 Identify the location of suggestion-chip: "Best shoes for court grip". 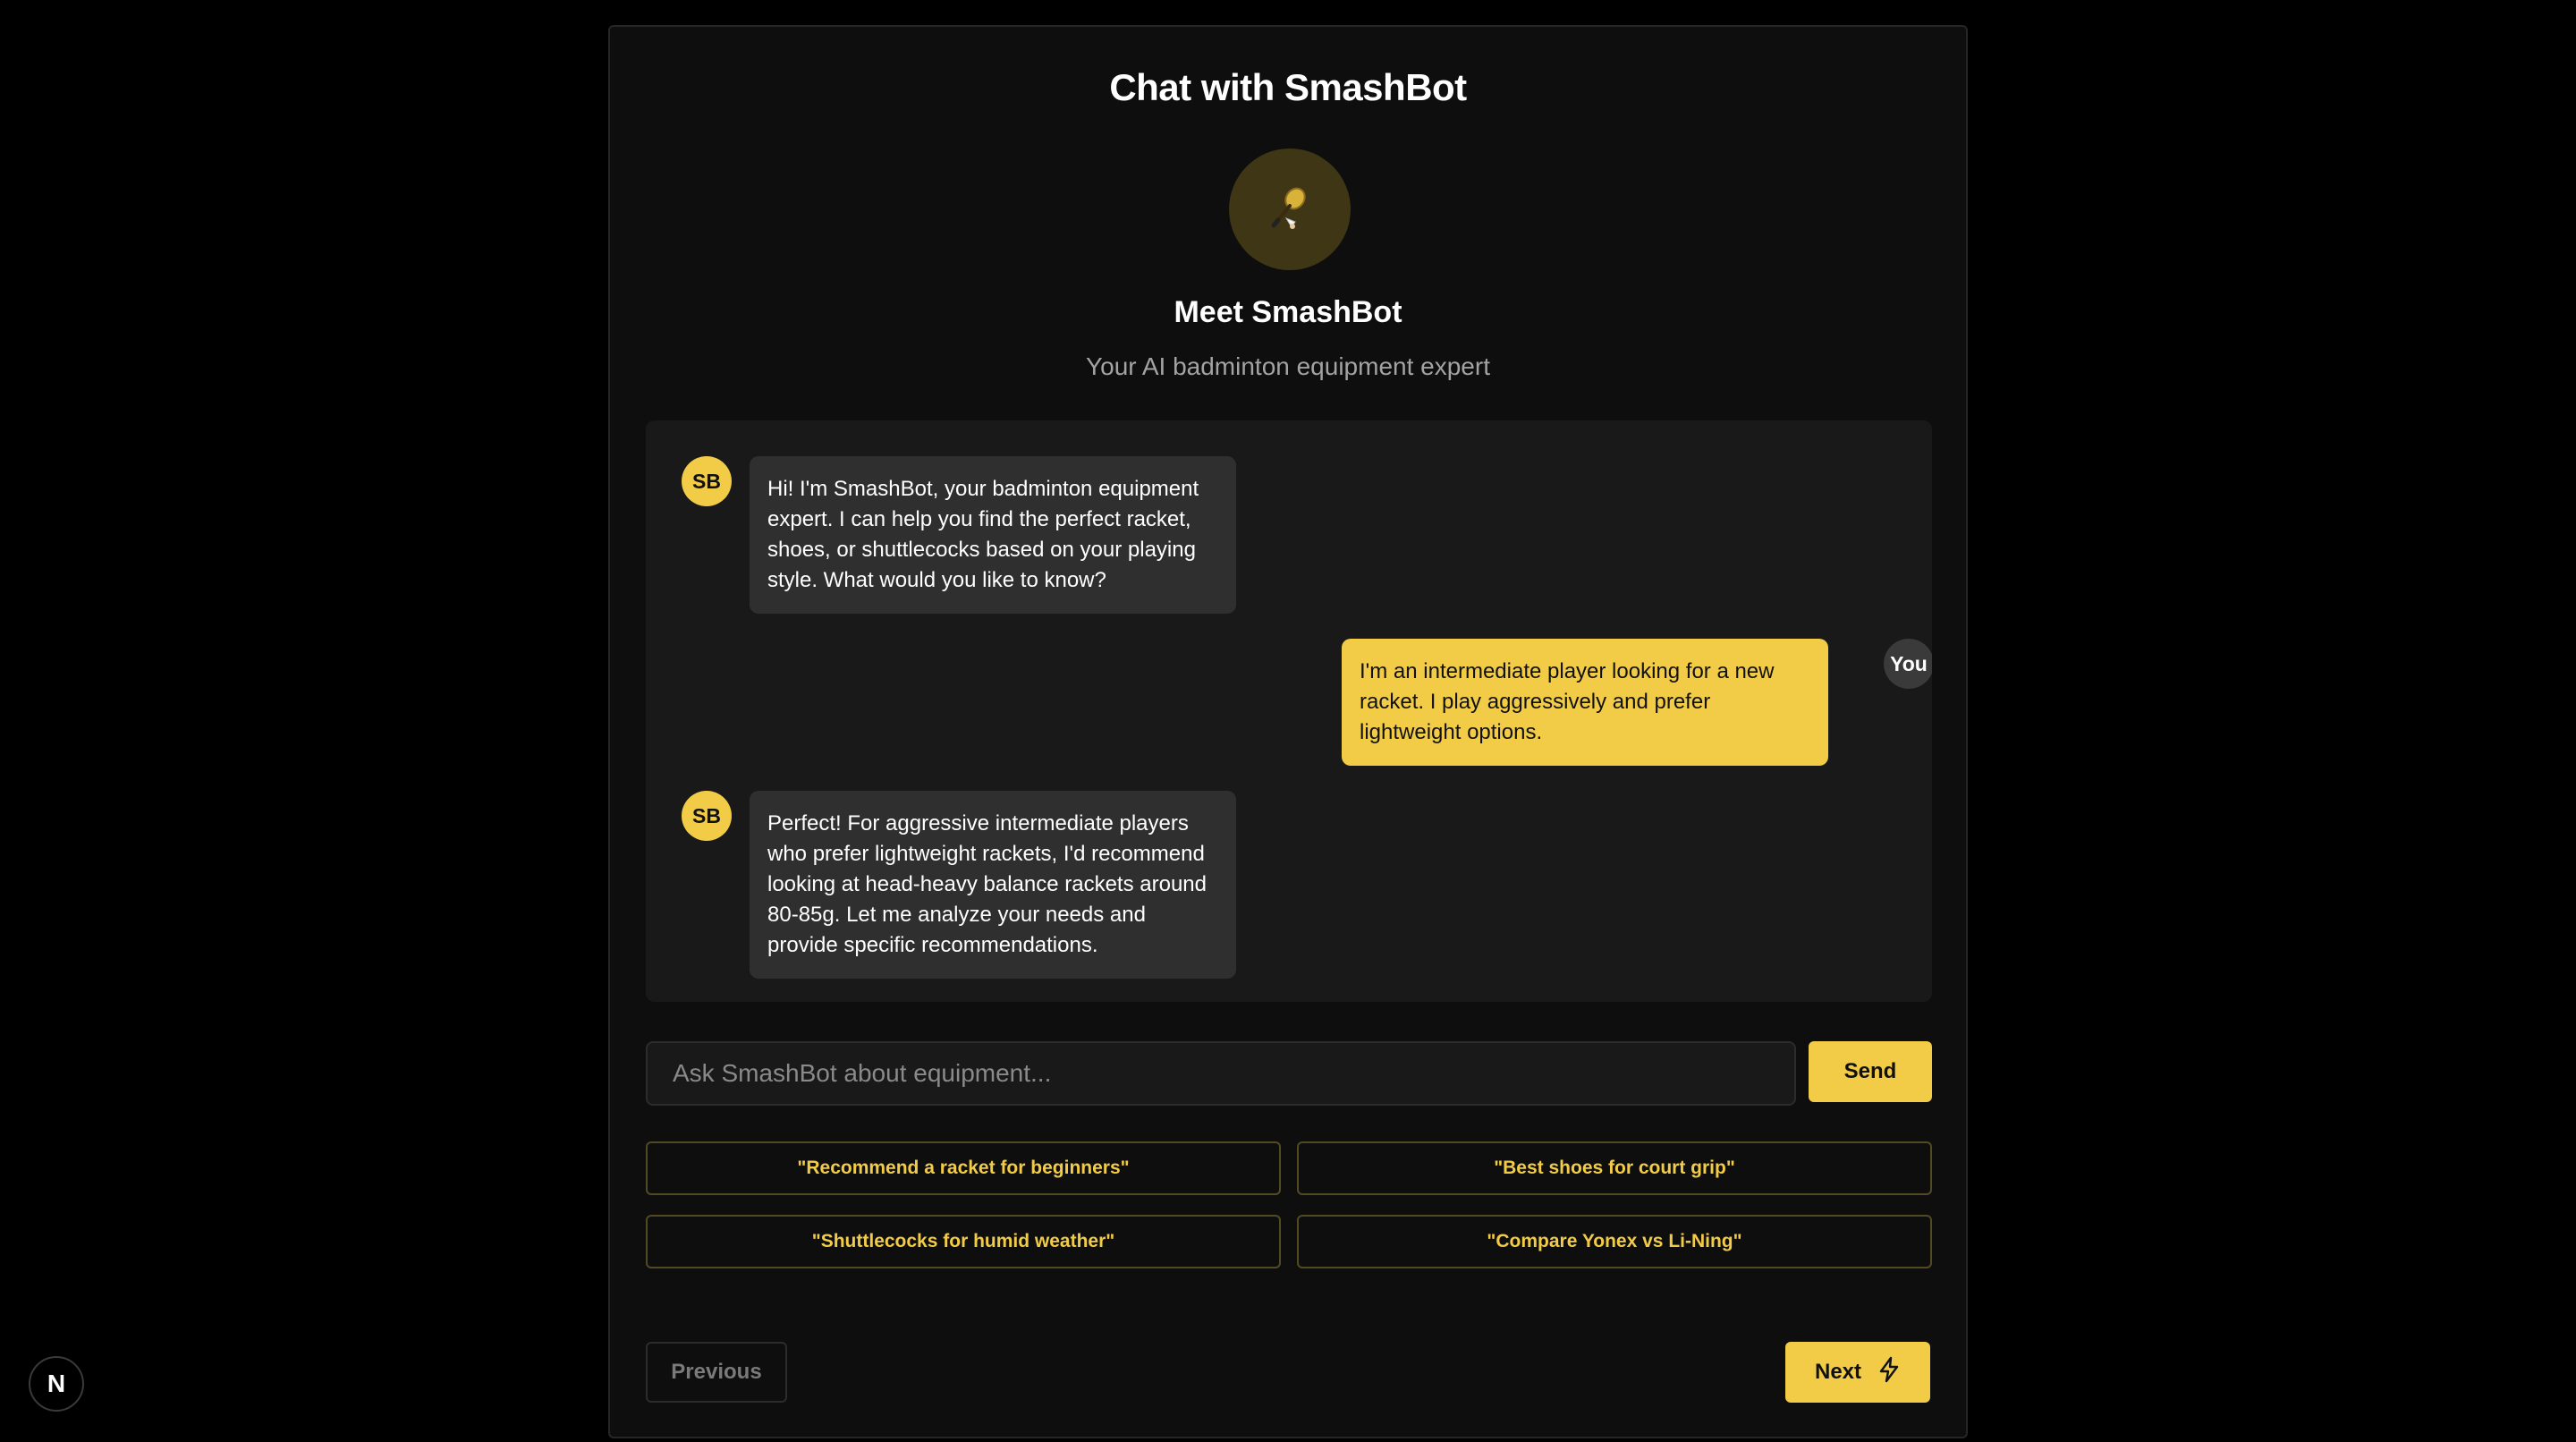
(1614, 1168).